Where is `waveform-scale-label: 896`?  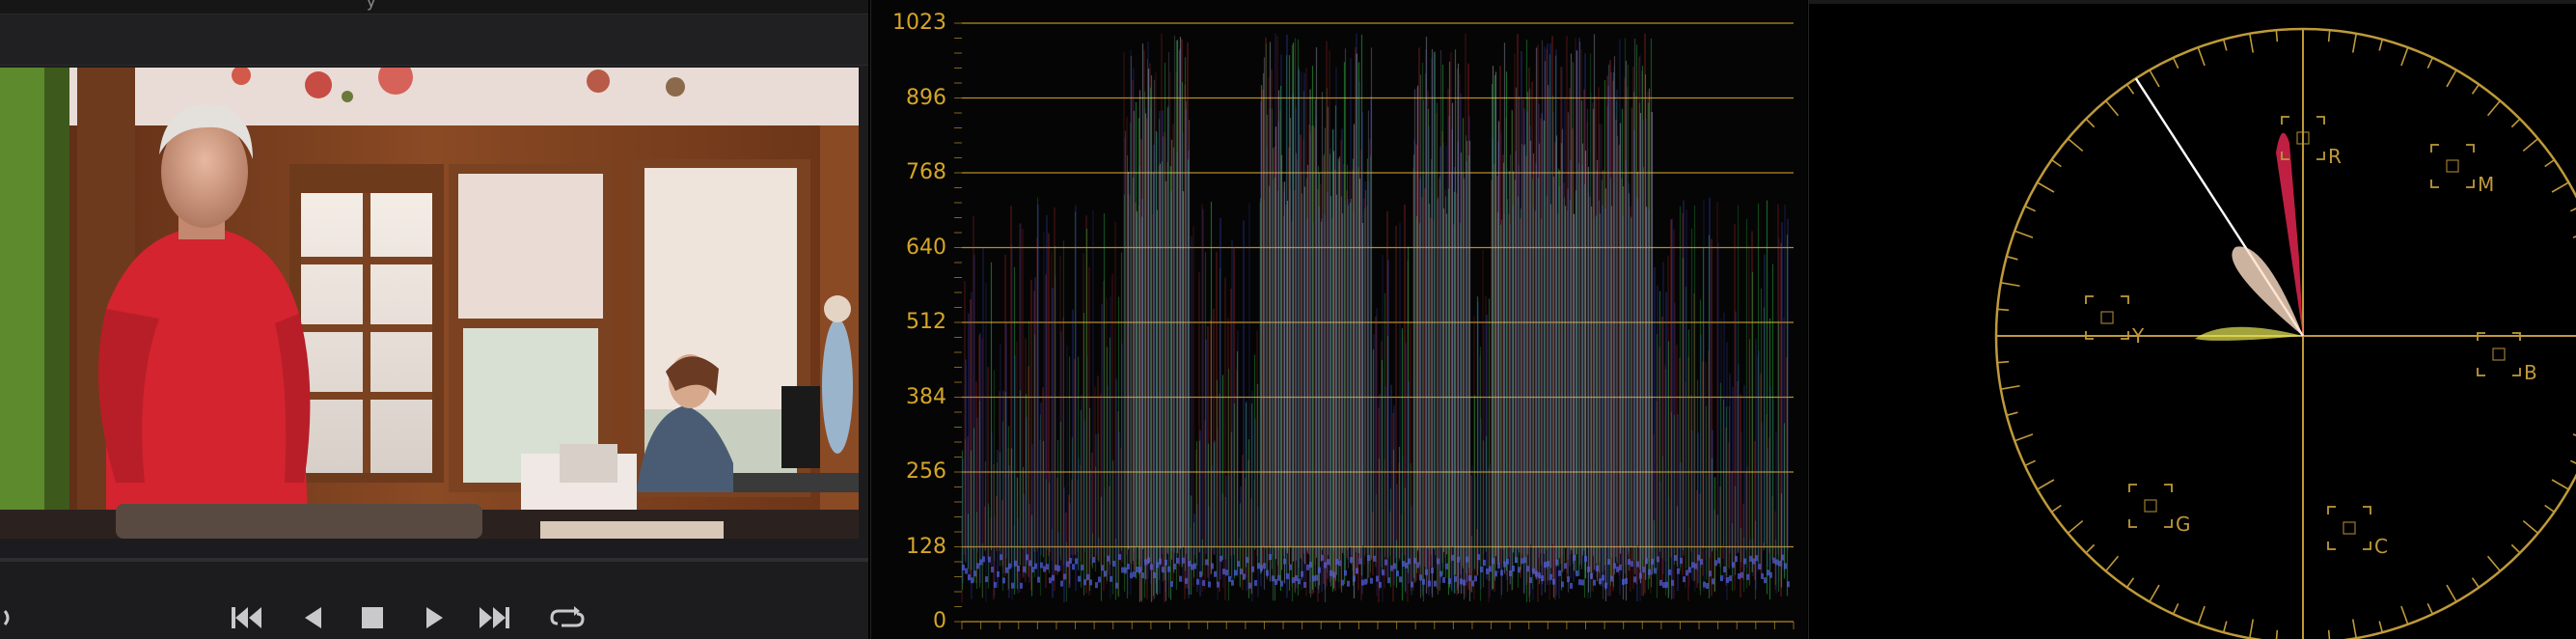 waveform-scale-label: 896 is located at coordinates (926, 97).